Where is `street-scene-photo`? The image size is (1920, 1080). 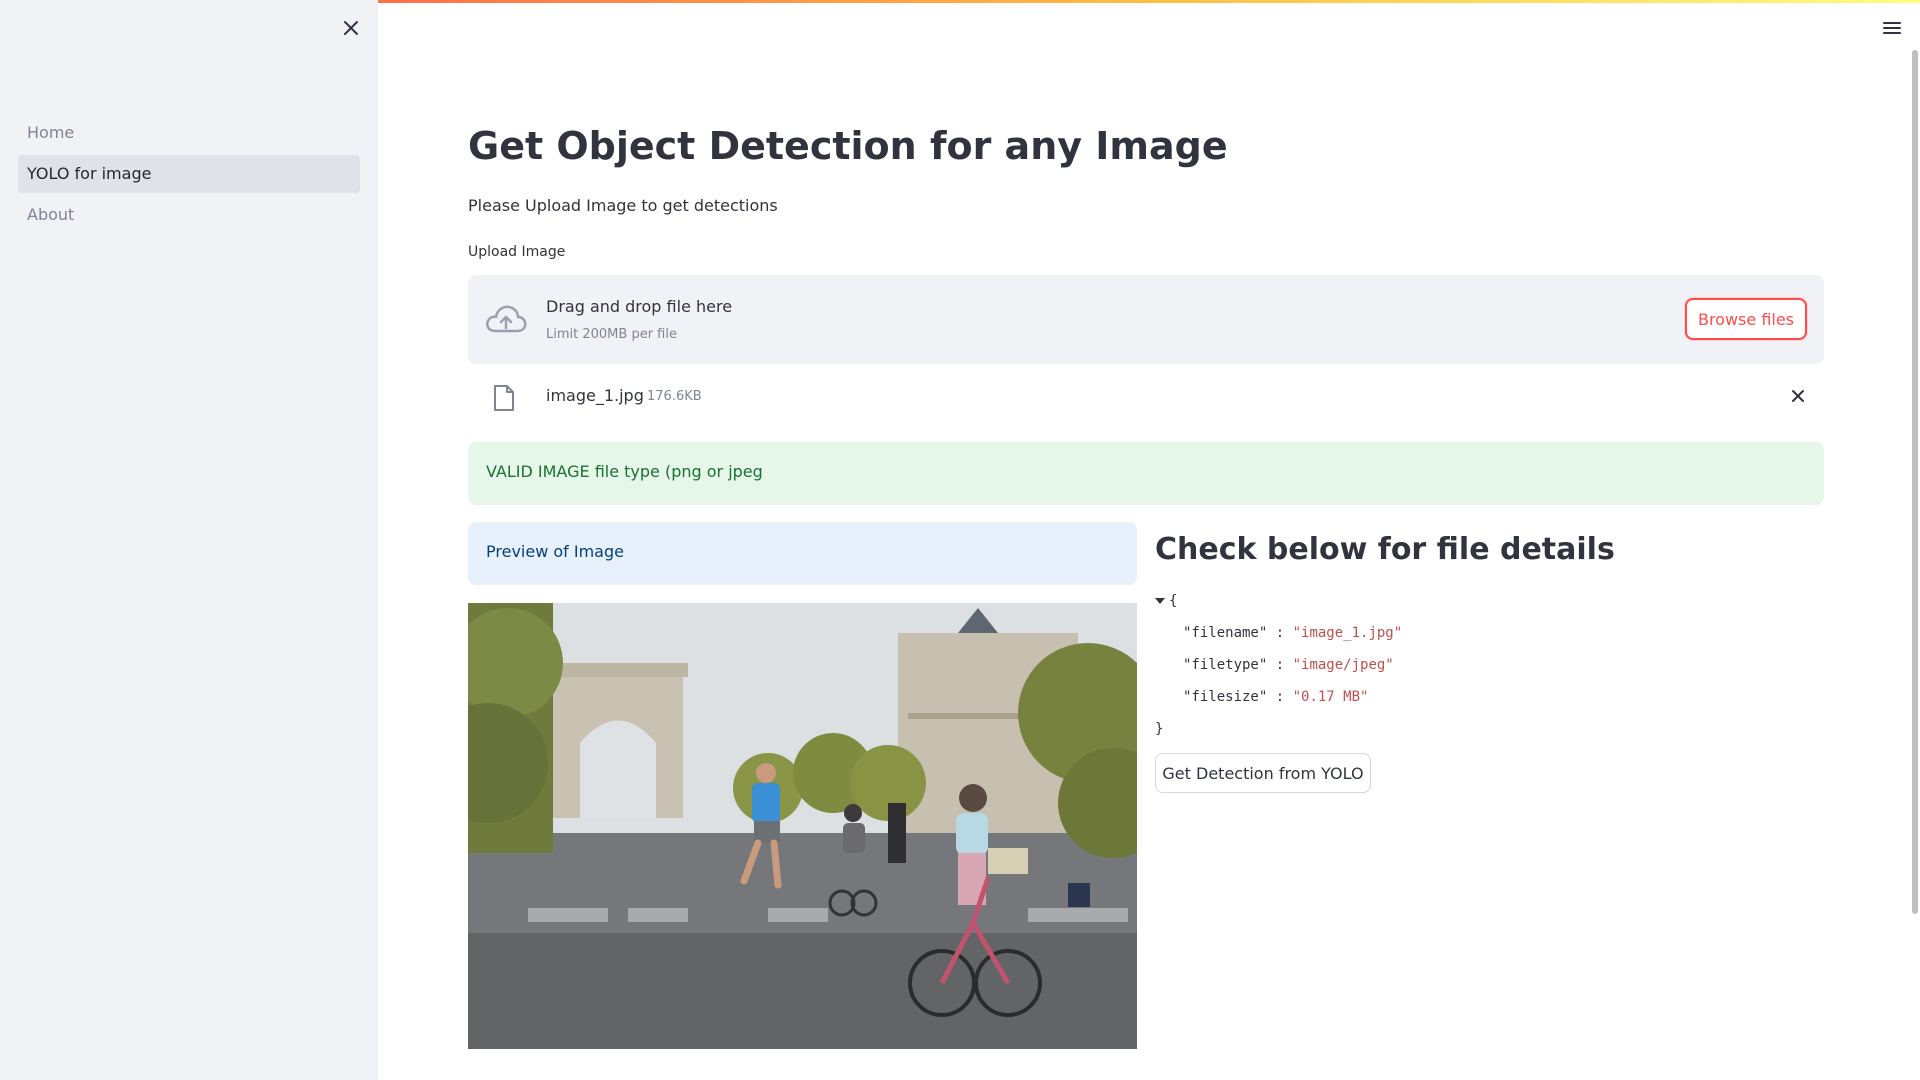
street-scene-photo is located at coordinates (802, 826).